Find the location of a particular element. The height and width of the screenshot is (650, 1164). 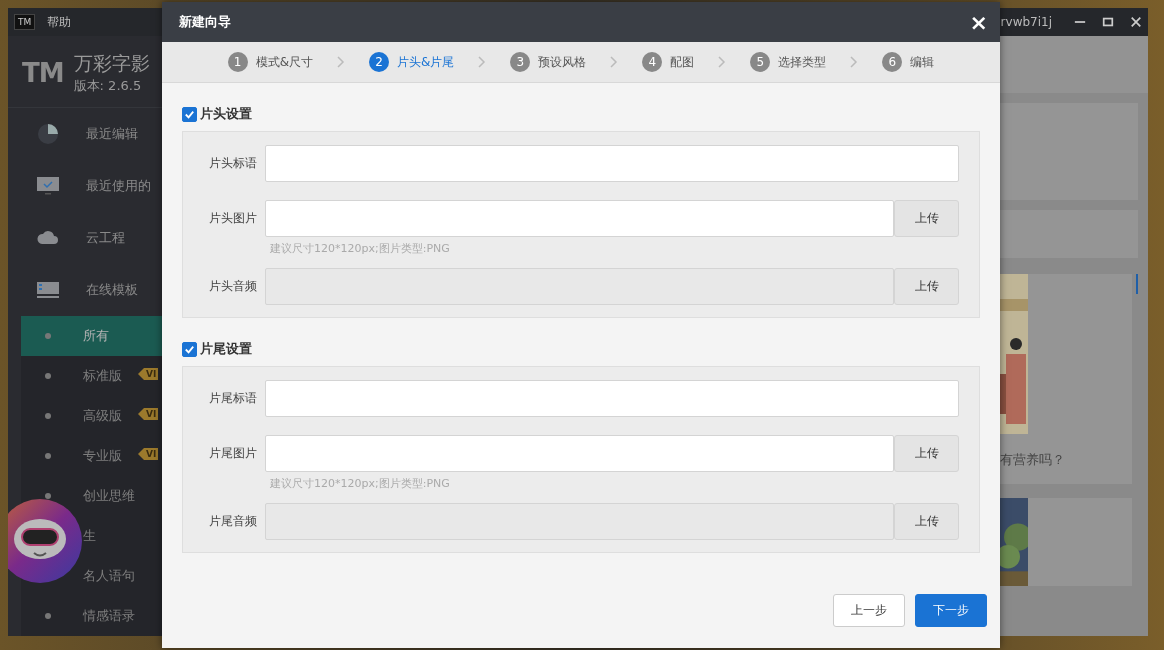

app-badge: TM is located at coordinates (25, 22).